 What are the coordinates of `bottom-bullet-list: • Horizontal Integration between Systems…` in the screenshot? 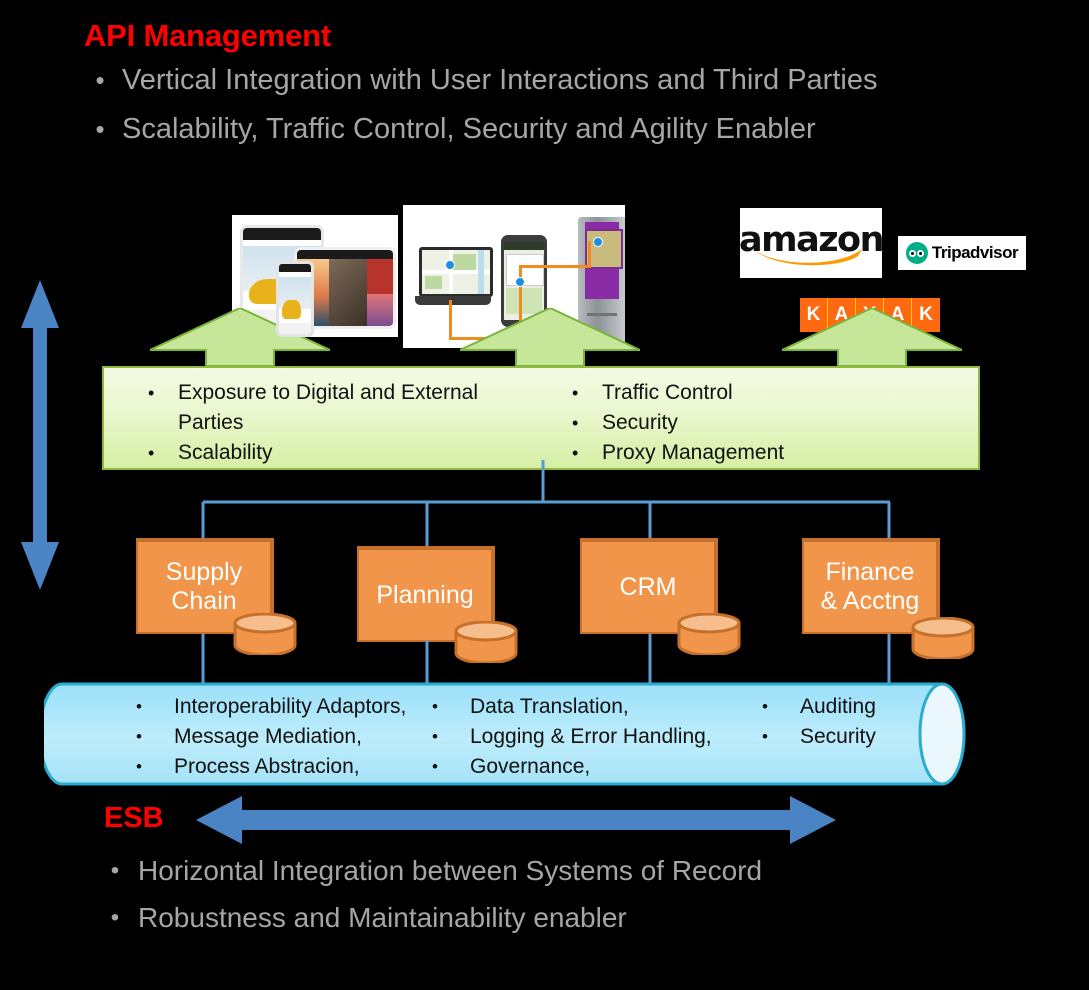 It's located at (572, 895).